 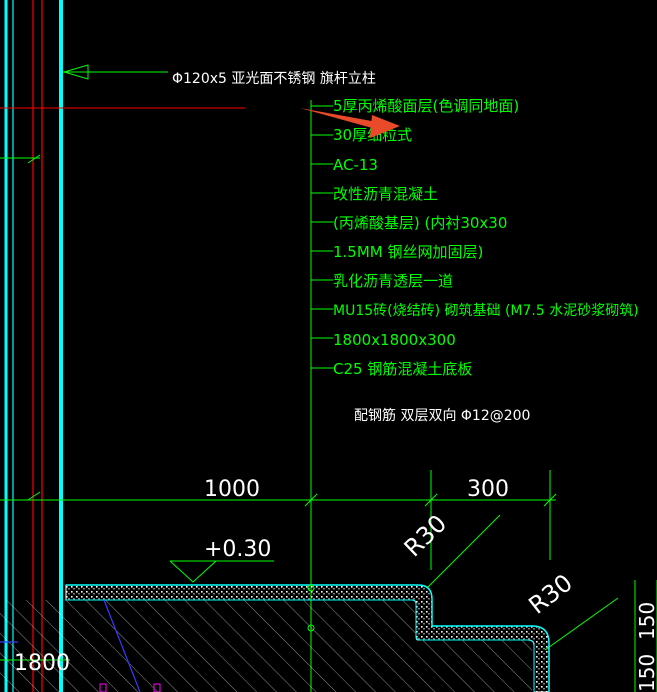 I want to click on layer-leader-ticks, so click(x=322, y=237).